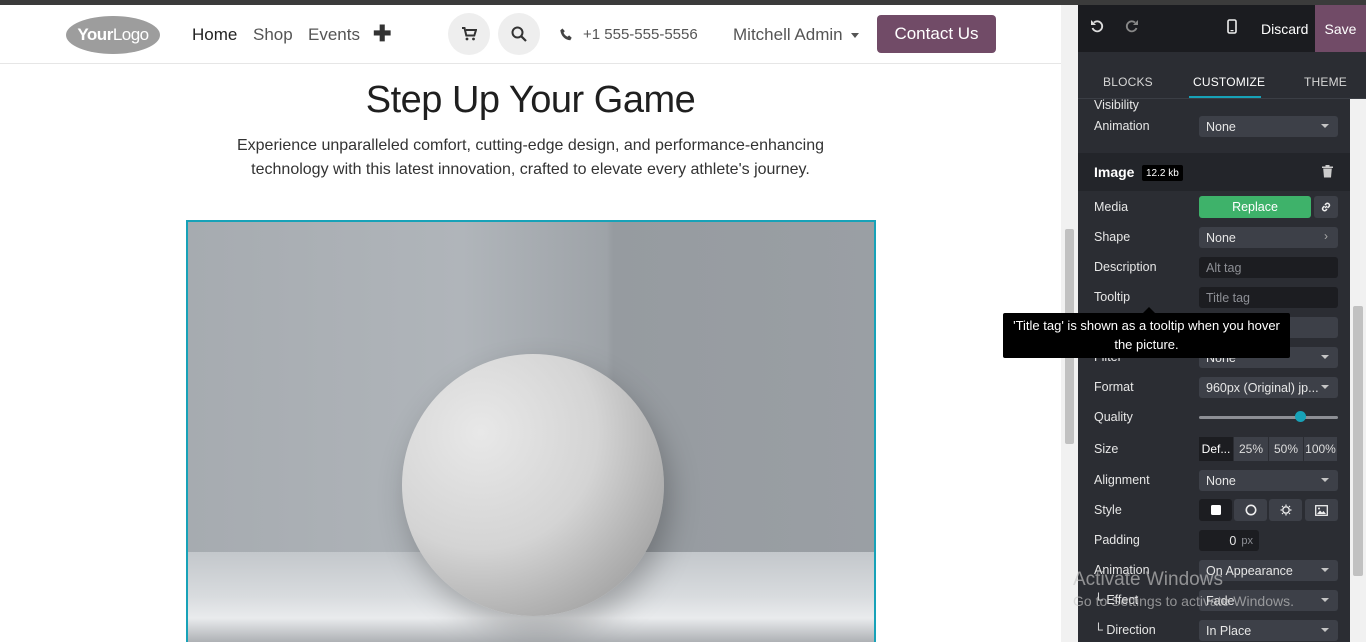 The height and width of the screenshot is (642, 1366). Describe the element at coordinates (1222, 28) in the screenshot. I see `editor-toolbar: Discard Save` at that location.